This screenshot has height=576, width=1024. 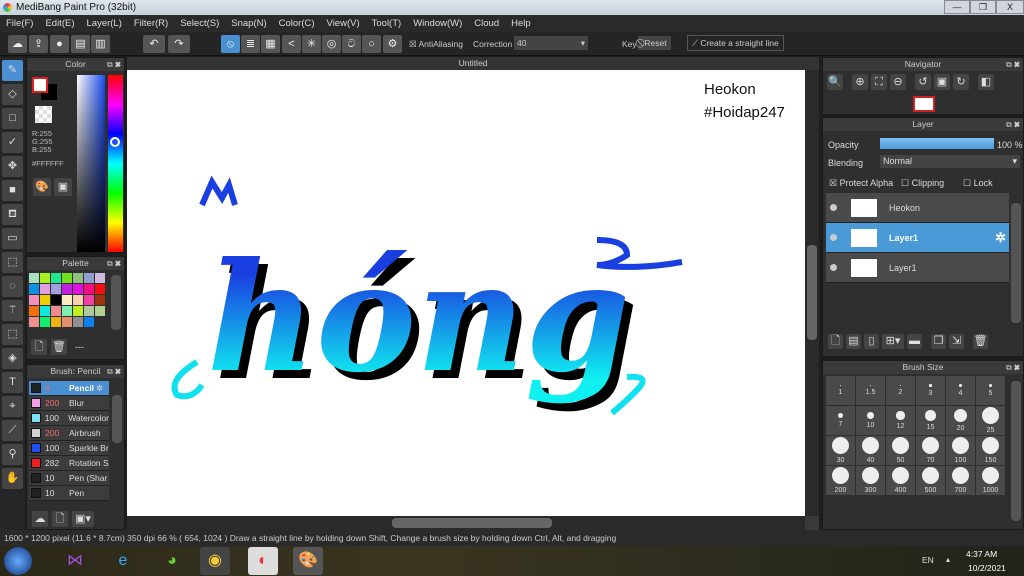 What do you see at coordinates (990, 390) in the screenshot?
I see `brush-size-option: 5` at bounding box center [990, 390].